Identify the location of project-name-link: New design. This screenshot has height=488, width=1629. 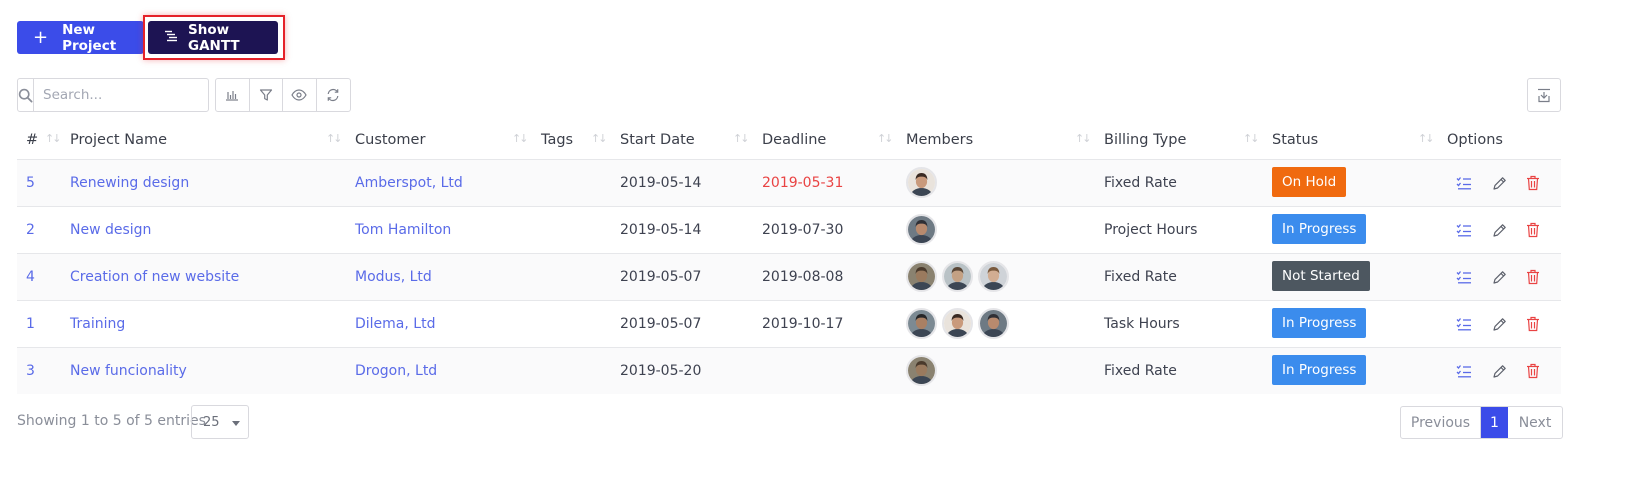
(110, 230).